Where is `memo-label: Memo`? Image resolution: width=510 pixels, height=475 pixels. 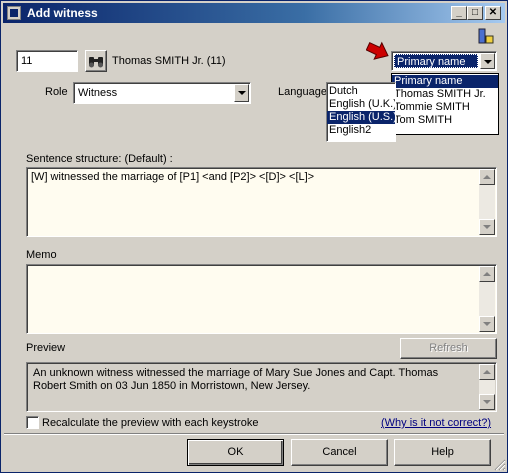
memo-label: Memo is located at coordinates (41, 255).